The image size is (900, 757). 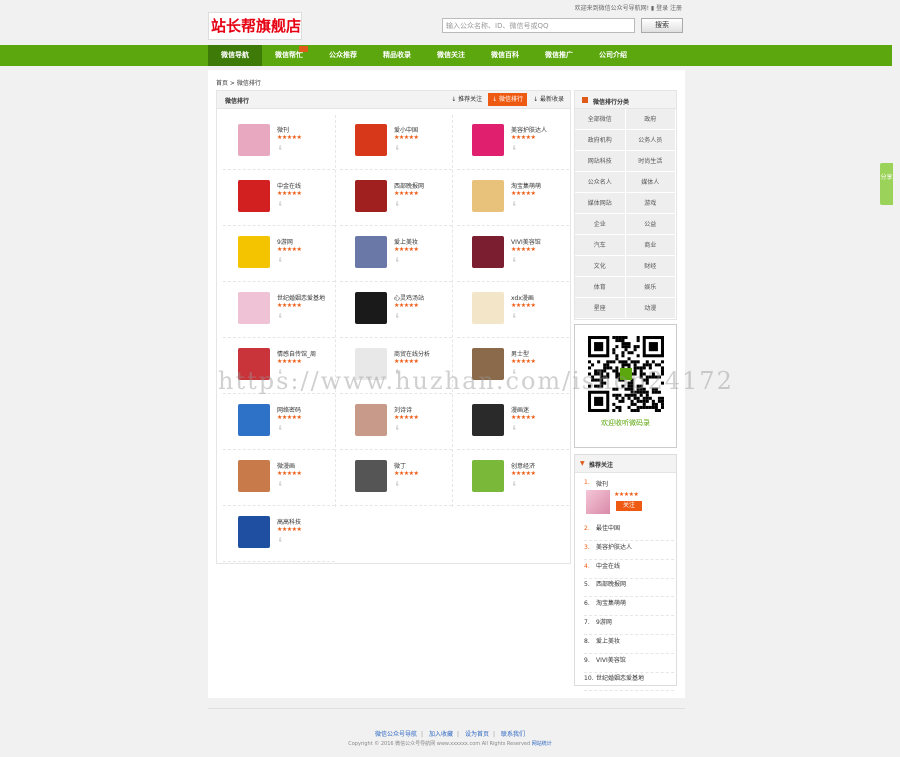 What do you see at coordinates (513, 310) in the screenshot?
I see `account-card: xdx漫画 ★★★★★ ⇩` at bounding box center [513, 310].